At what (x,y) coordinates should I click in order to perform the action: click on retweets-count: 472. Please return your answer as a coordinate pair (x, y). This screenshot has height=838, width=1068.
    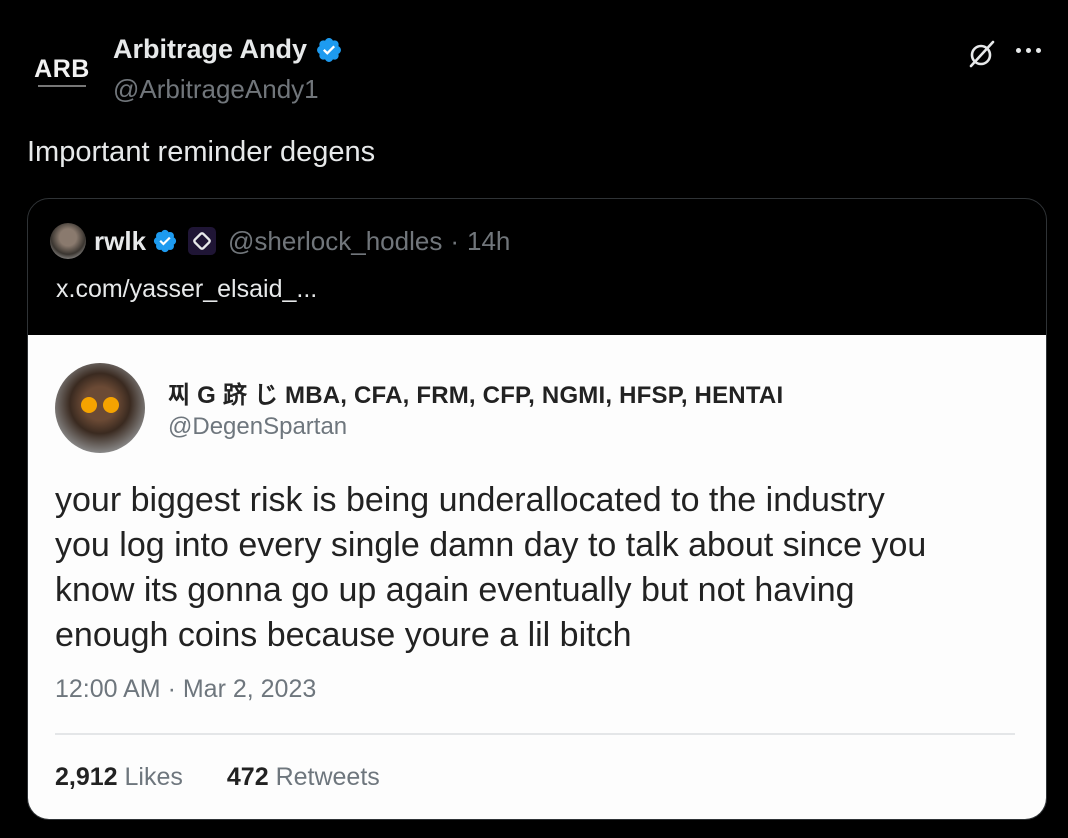
    Looking at the image, I should click on (247, 777).